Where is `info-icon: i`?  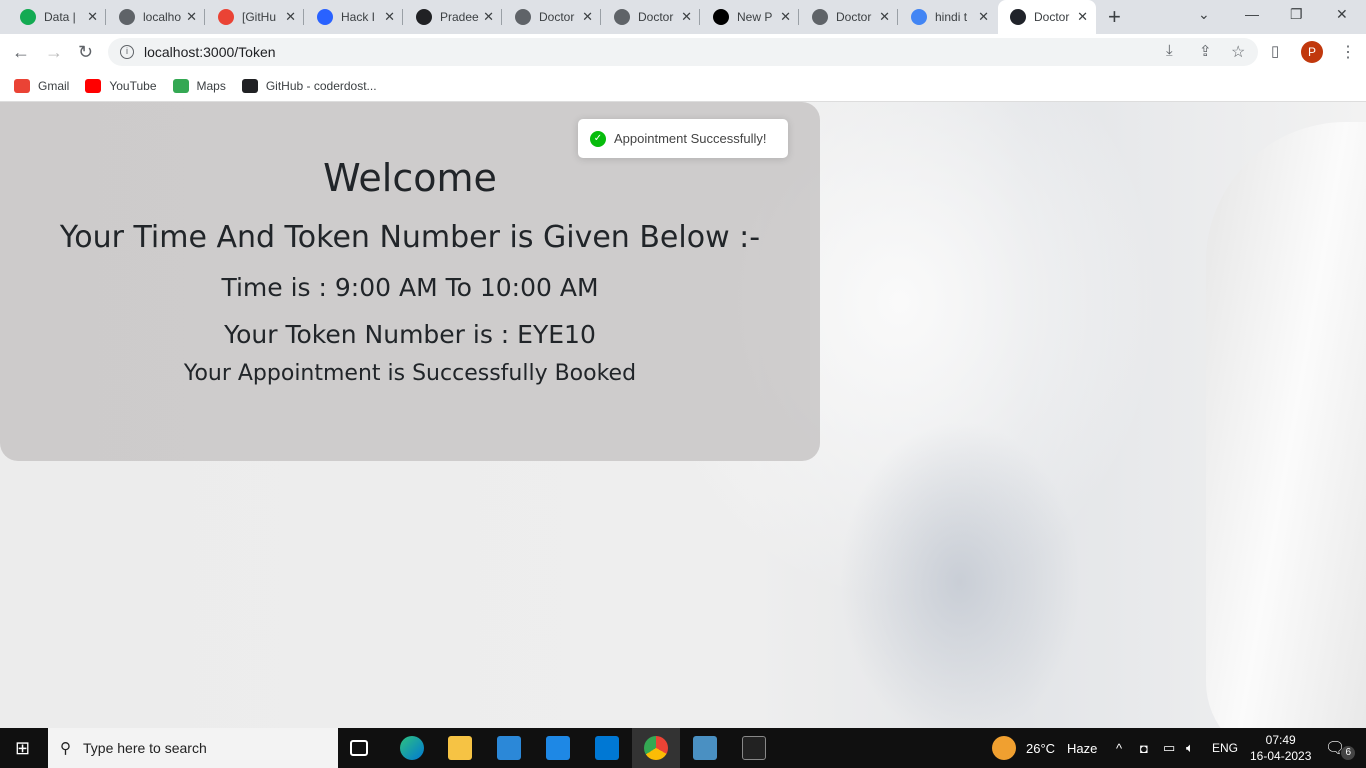
info-icon: i is located at coordinates (127, 52).